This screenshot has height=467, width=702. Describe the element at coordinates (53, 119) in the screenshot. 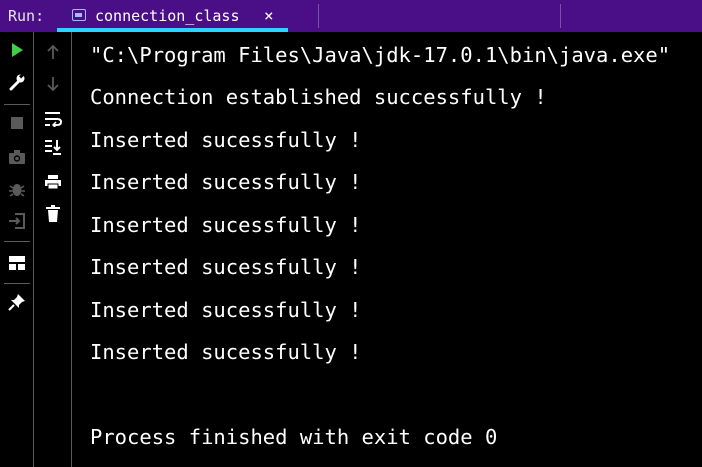

I see `soft-wrap-icon` at that location.